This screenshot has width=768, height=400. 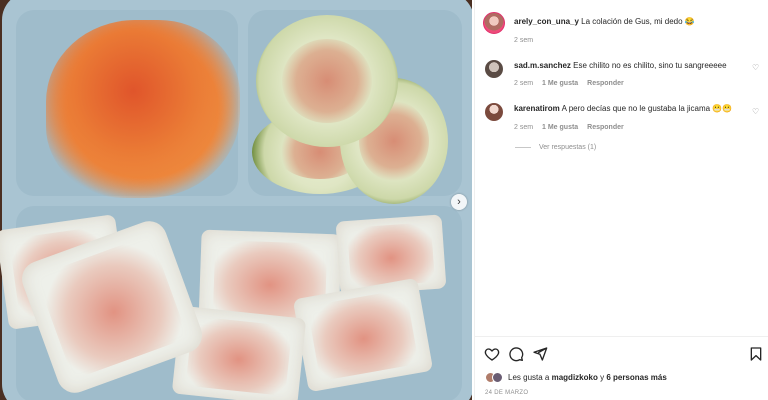 What do you see at coordinates (756, 354) in the screenshot?
I see `bookmark-icon` at bounding box center [756, 354].